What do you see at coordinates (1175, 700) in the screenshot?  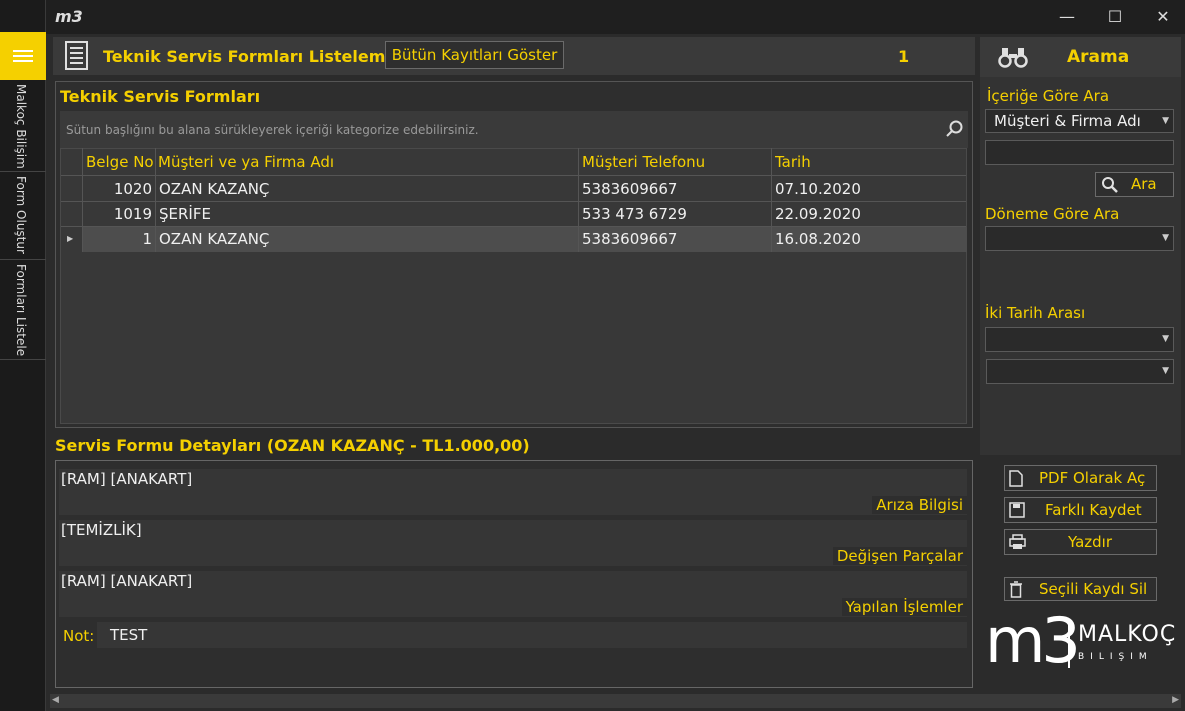 I see `scroll-right-icon: ▶` at bounding box center [1175, 700].